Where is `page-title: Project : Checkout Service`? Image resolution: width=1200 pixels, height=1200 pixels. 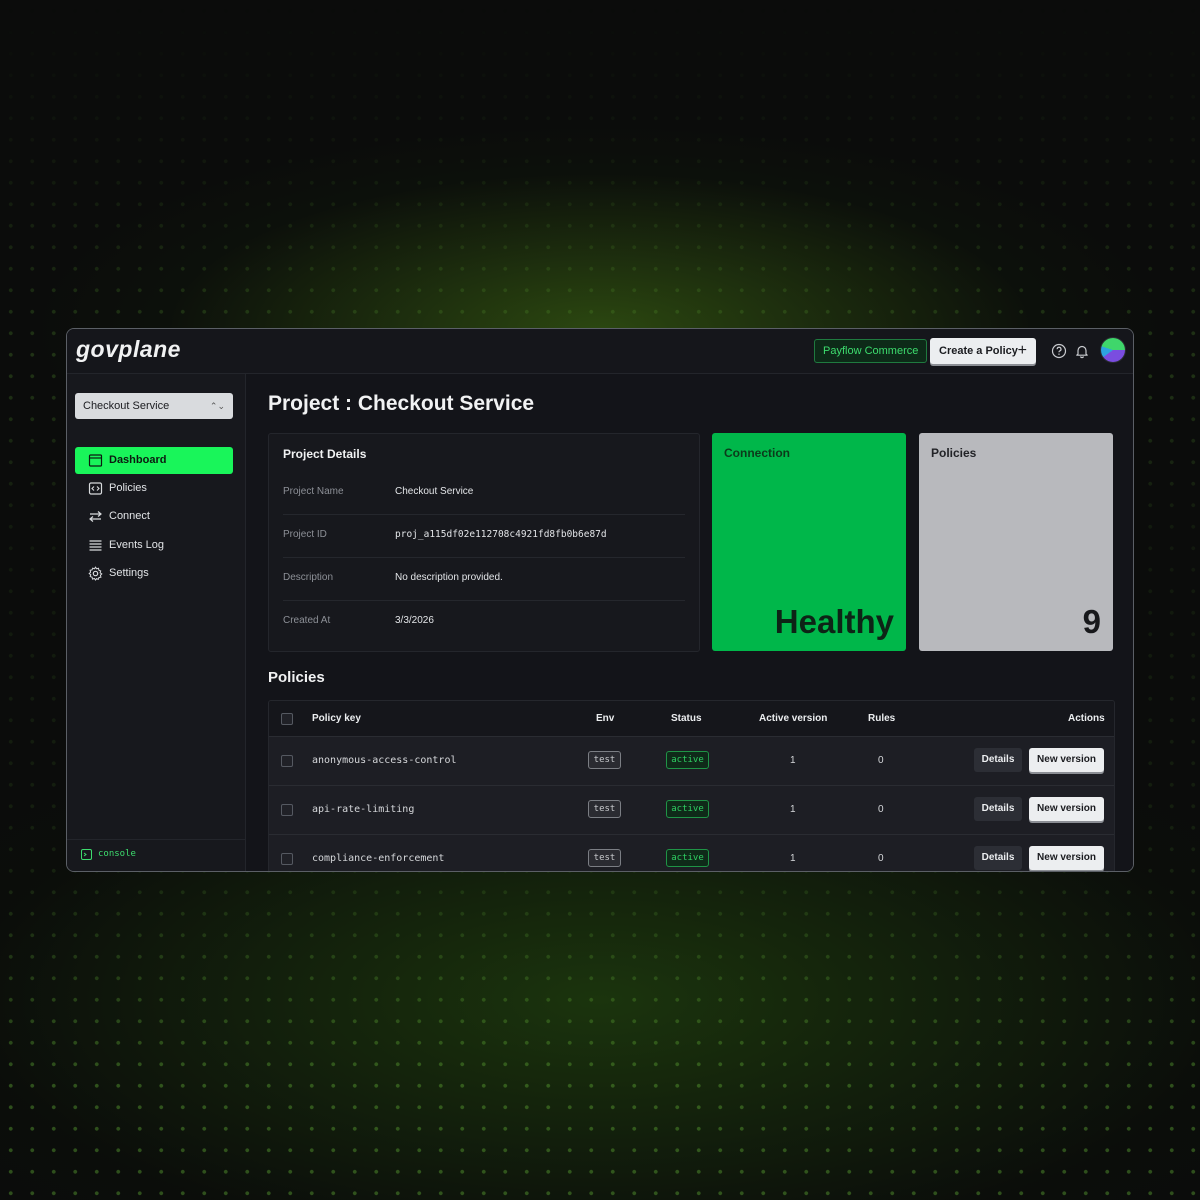 page-title: Project : Checkout Service is located at coordinates (401, 403).